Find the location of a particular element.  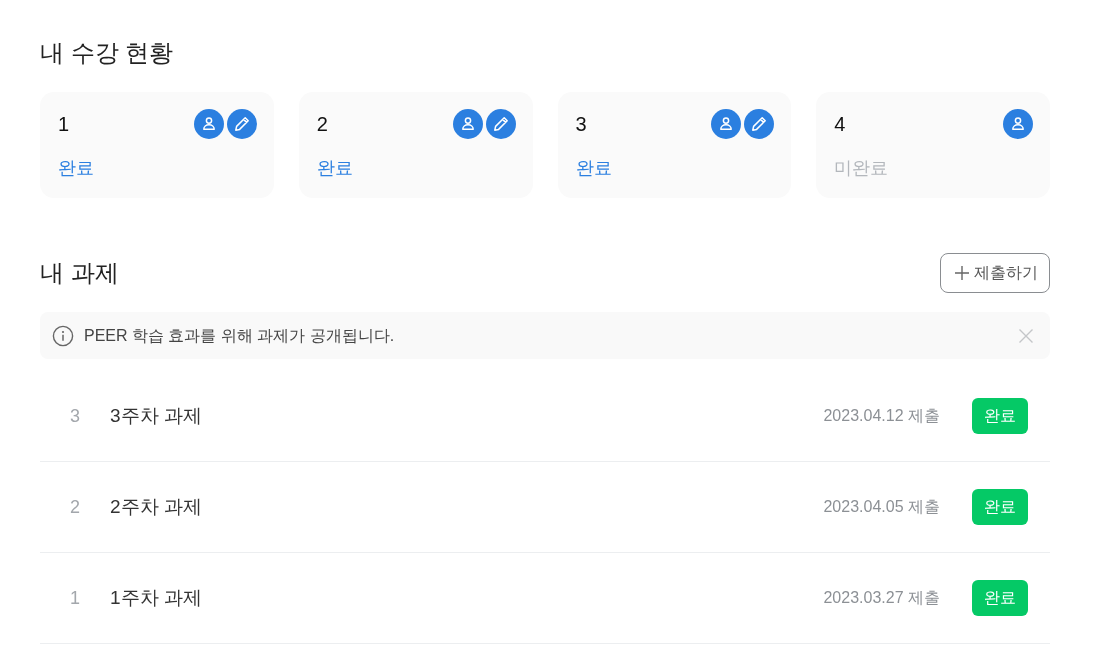

course-status: 미완료 is located at coordinates (862, 168).